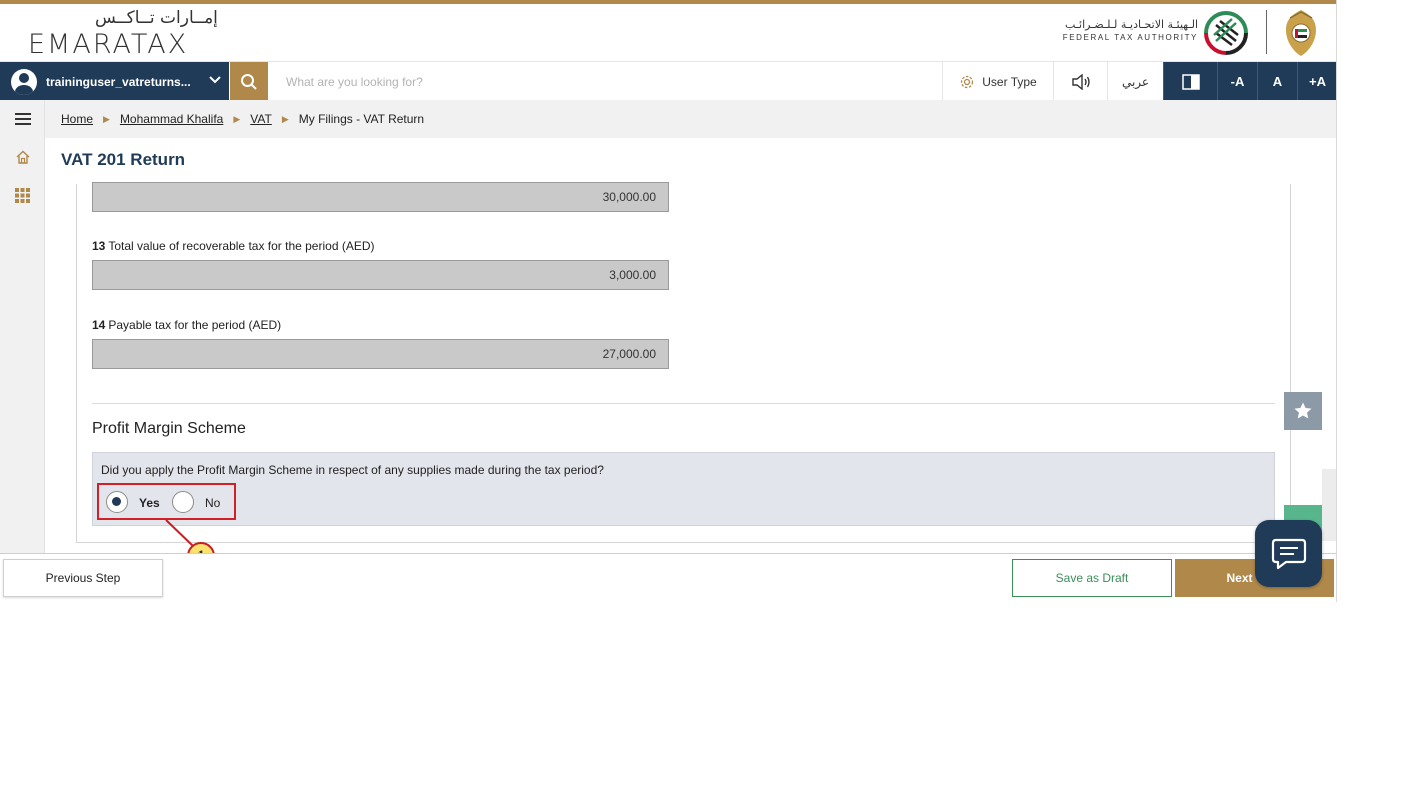 Image resolution: width=1414 pixels, height=801 pixels. Describe the element at coordinates (108, 44) in the screenshot. I see `logo-english: EMARATAX` at that location.